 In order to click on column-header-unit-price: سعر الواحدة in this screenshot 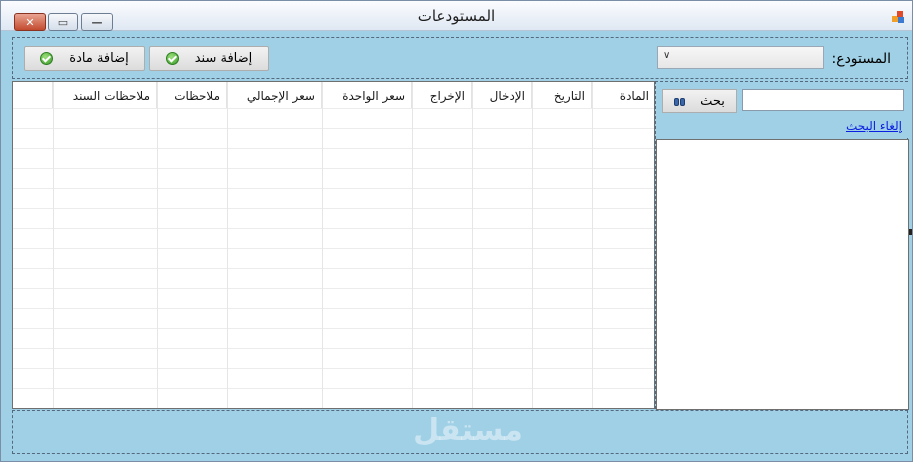, I will do `click(367, 95)`.